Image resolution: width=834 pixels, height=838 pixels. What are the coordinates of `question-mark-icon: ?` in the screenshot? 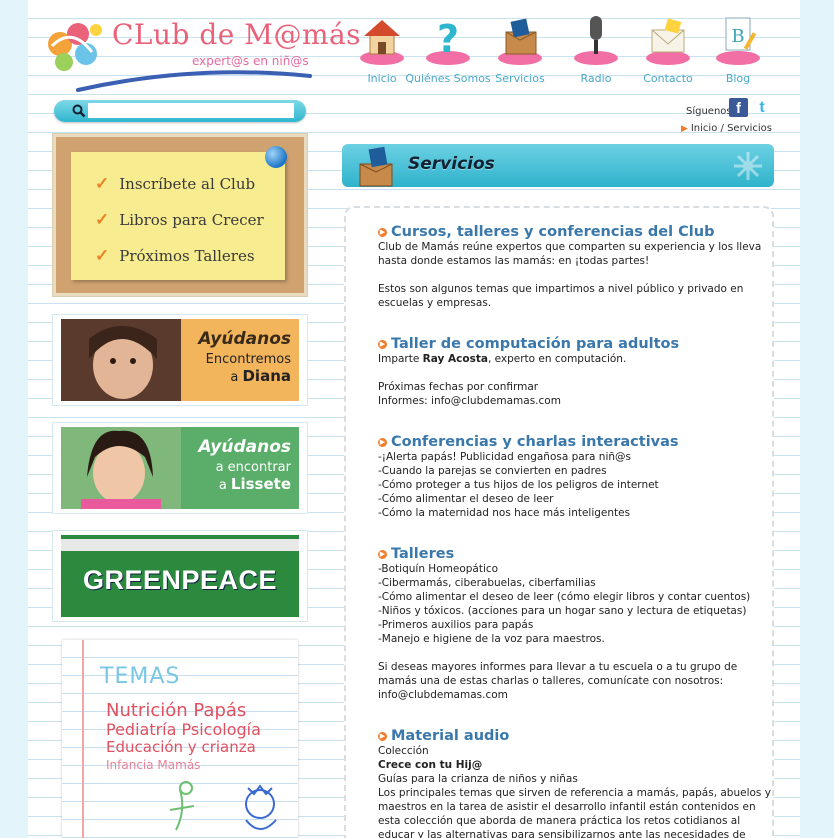 It's located at (448, 41).